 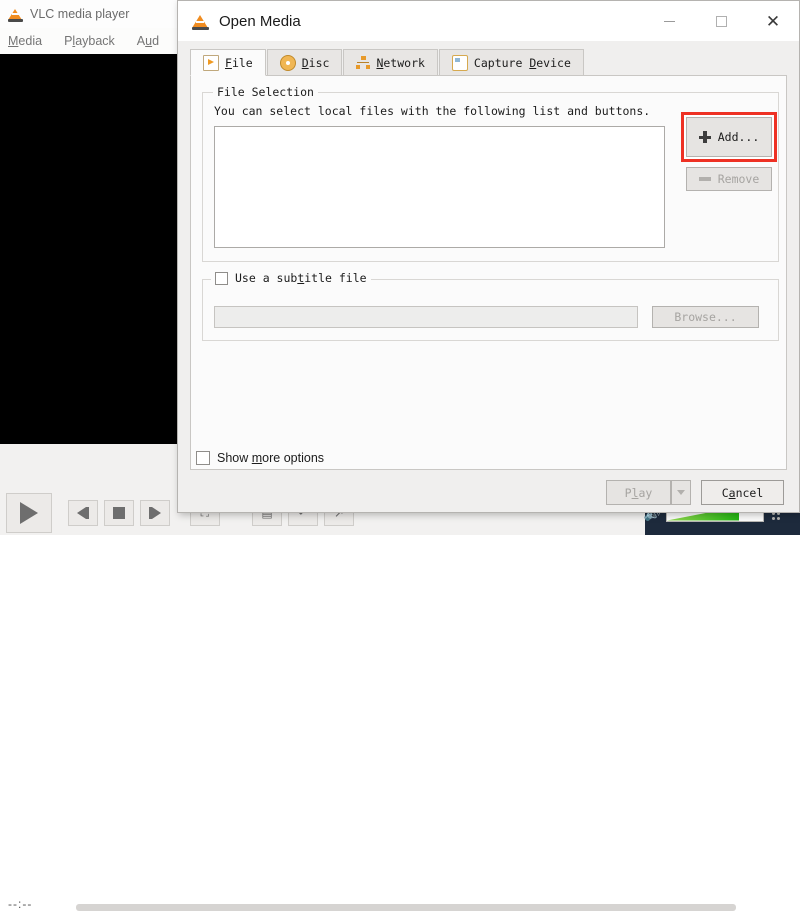 I want to click on plus-icon, so click(x=704, y=137).